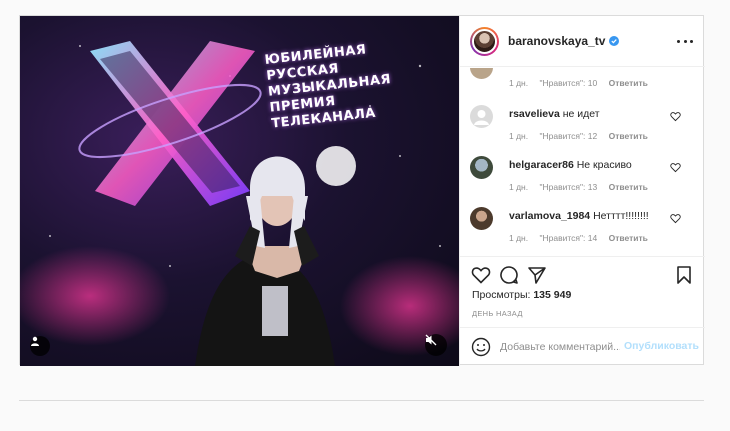 The width and height of the screenshot is (730, 431). I want to click on share-icon, so click(537, 275).